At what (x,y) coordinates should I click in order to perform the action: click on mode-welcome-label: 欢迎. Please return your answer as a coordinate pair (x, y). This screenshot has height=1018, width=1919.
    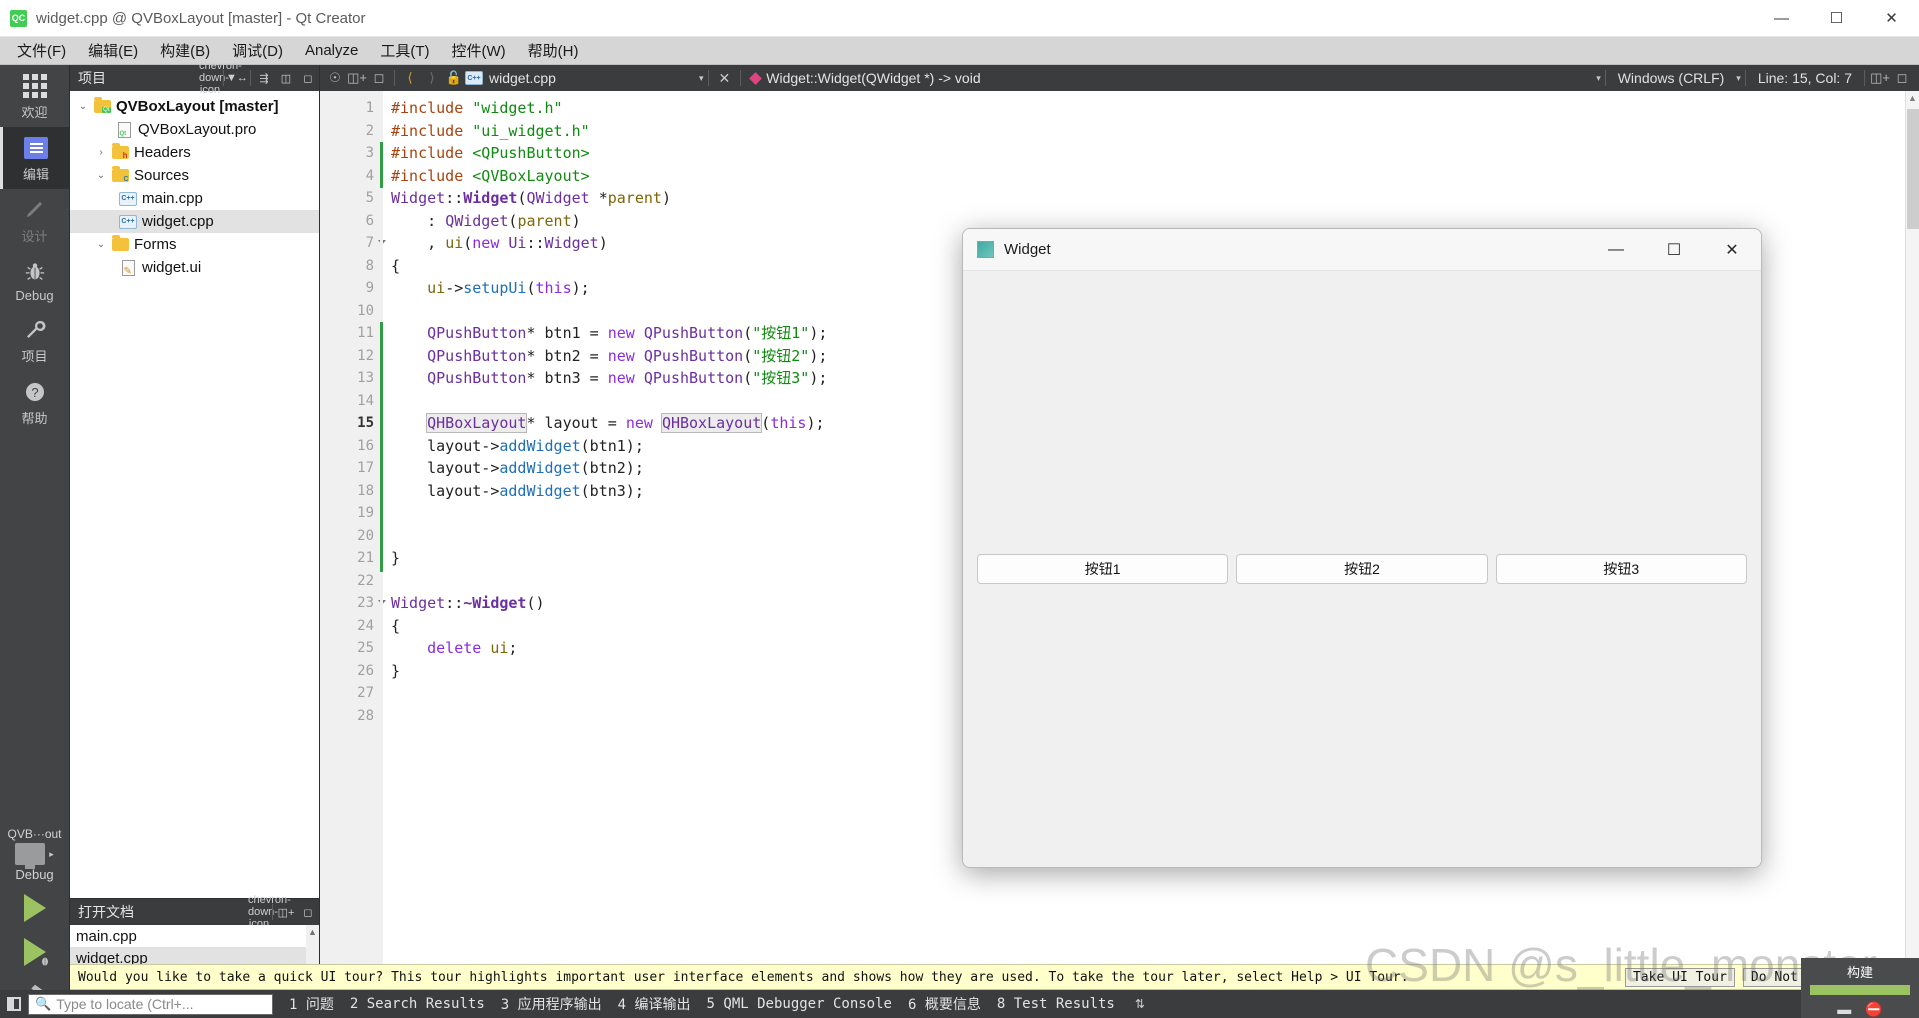
    Looking at the image, I should click on (34, 112).